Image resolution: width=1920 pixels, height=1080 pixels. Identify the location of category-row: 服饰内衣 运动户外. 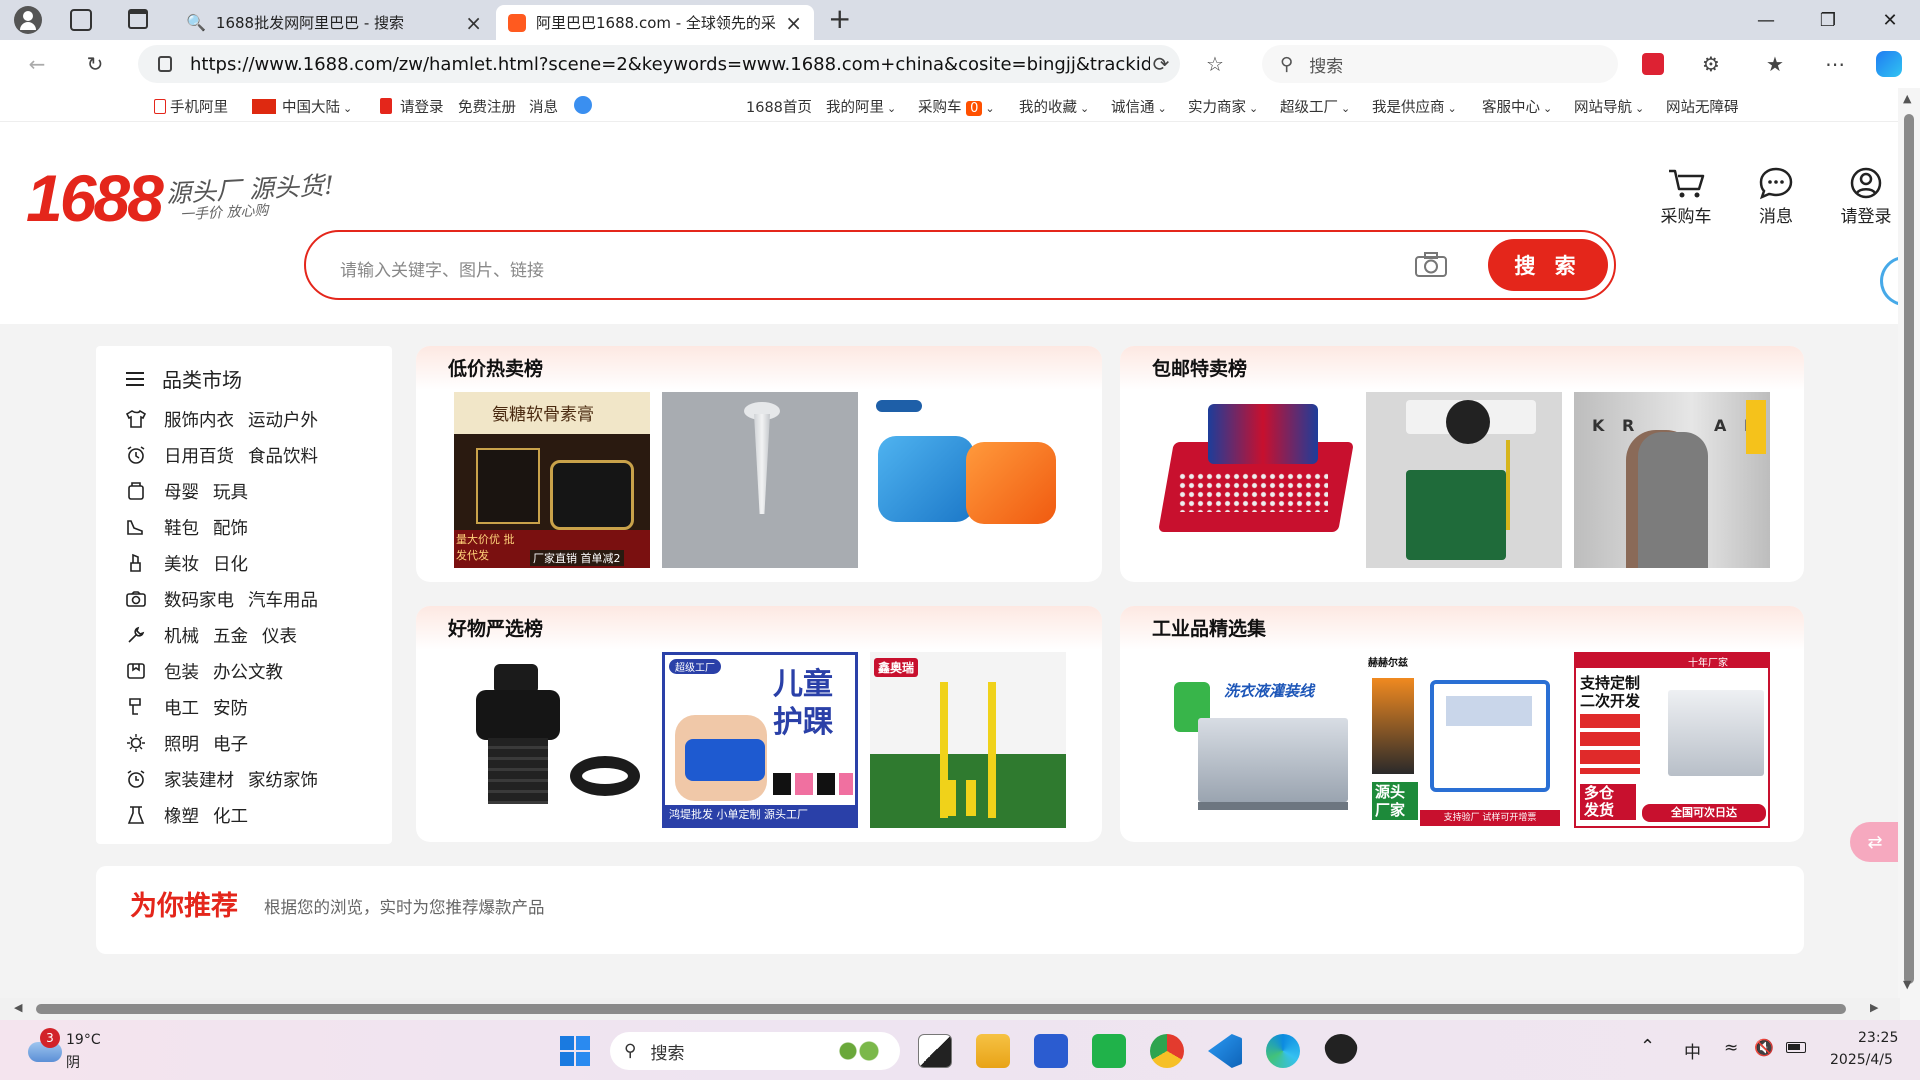
(229, 419).